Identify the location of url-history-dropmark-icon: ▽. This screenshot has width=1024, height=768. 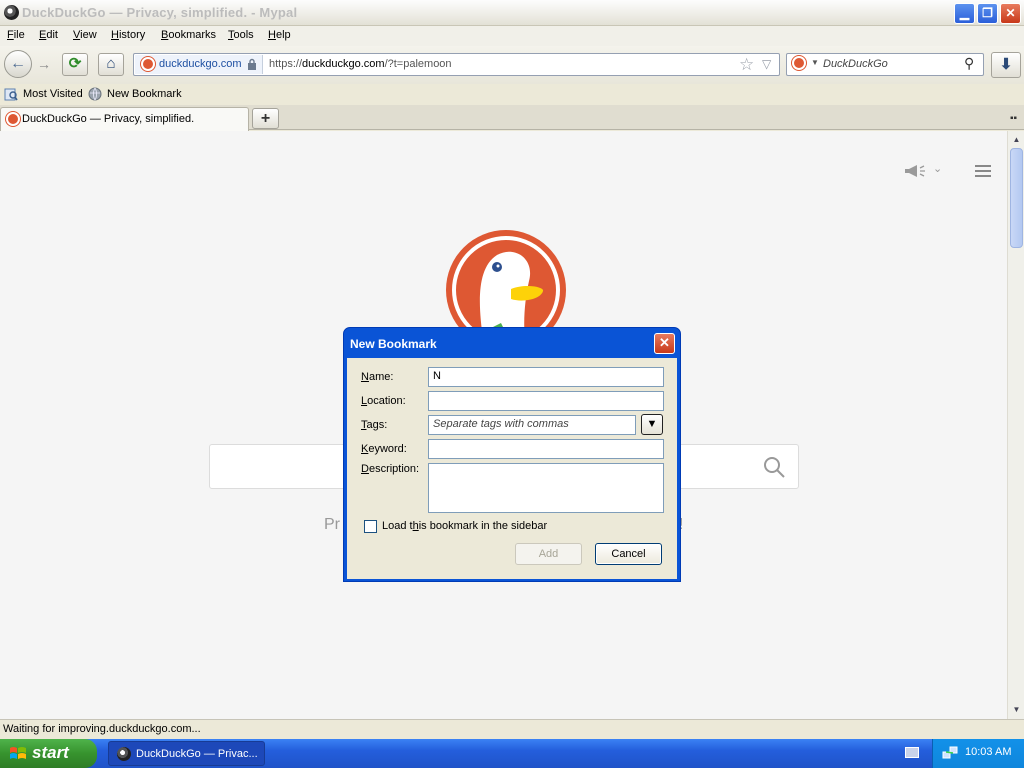
(766, 64).